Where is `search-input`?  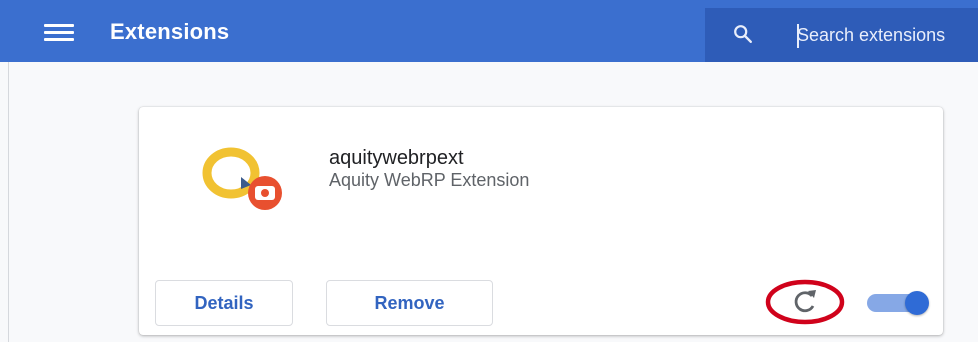 search-input is located at coordinates (887, 35).